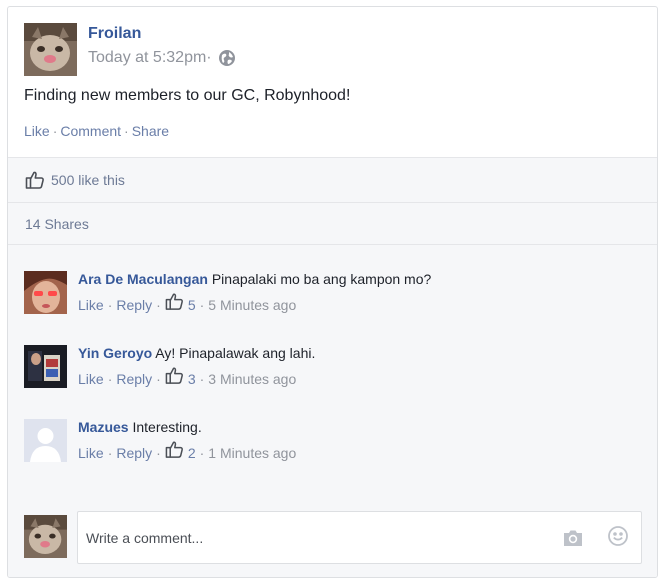 This screenshot has width=662, height=583. Describe the element at coordinates (50, 49) in the screenshot. I see `author-avatar` at that location.